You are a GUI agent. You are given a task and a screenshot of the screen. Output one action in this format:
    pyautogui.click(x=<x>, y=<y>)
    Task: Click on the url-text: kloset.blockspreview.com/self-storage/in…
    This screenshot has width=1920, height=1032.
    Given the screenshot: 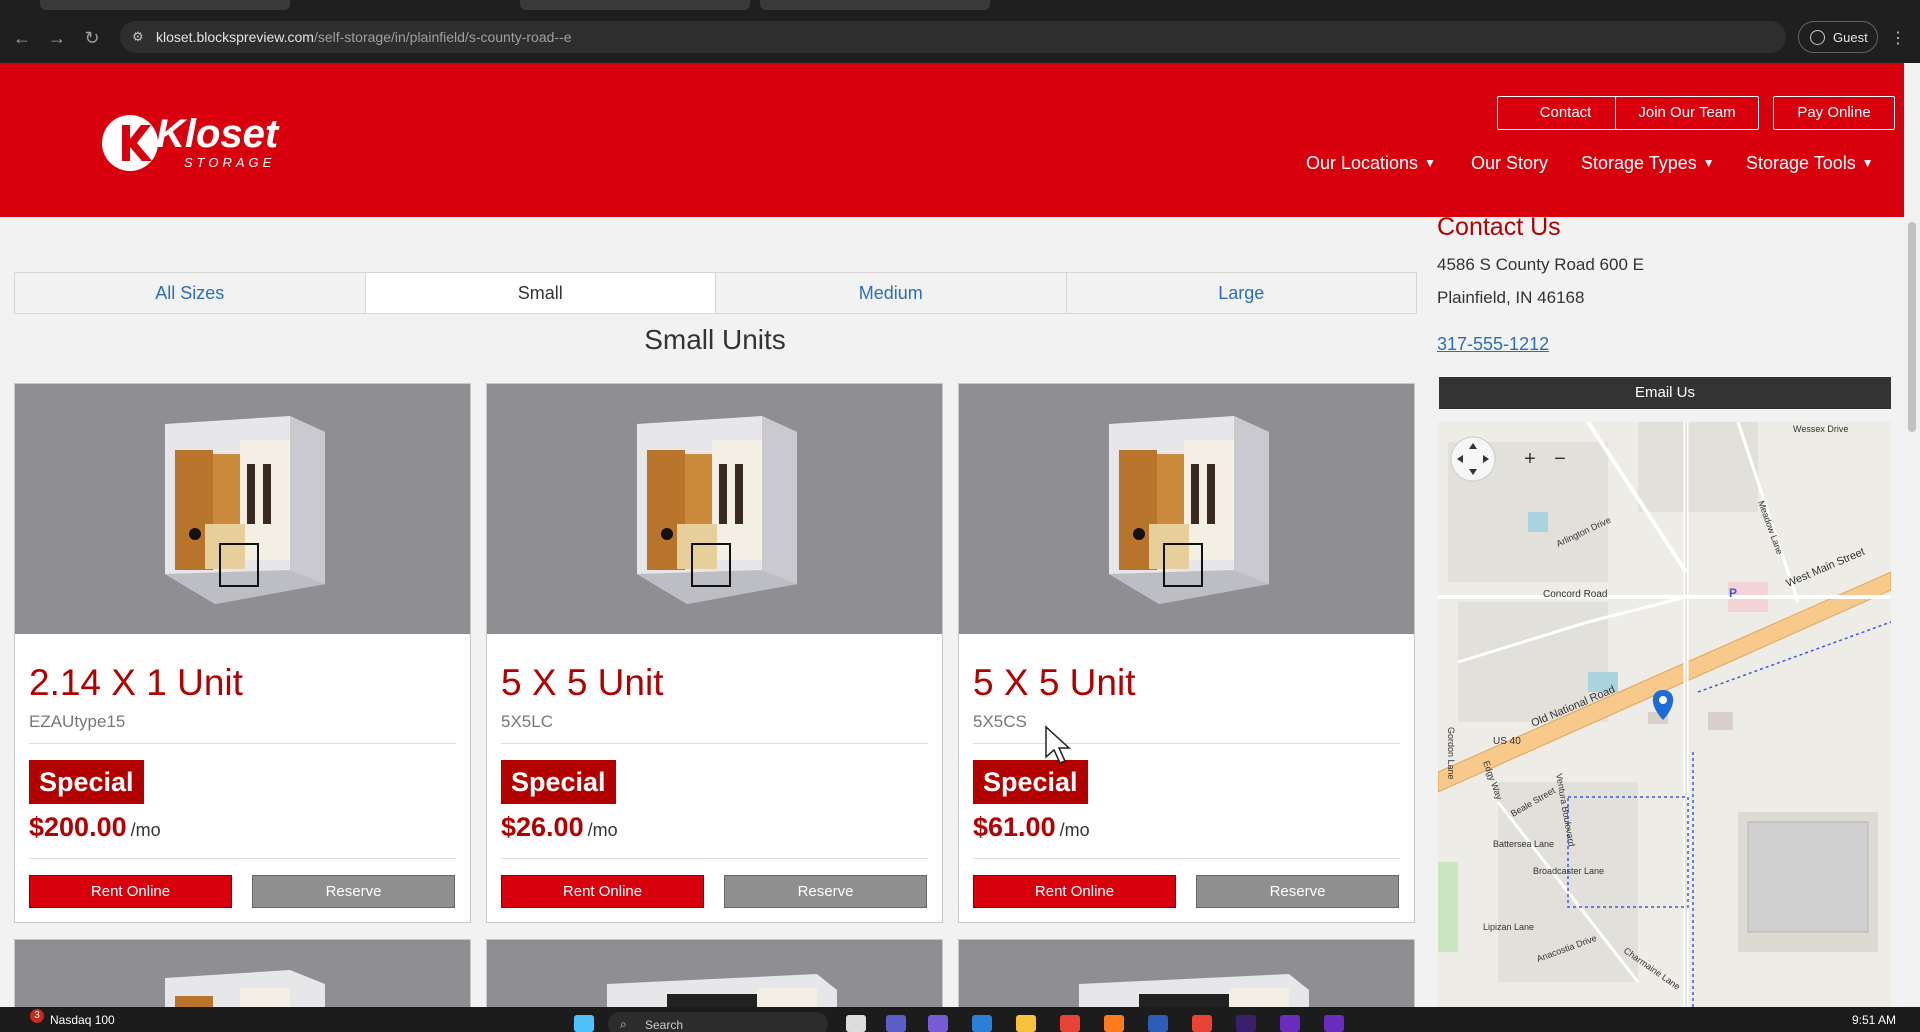 What is the action you would take?
    pyautogui.click(x=364, y=37)
    